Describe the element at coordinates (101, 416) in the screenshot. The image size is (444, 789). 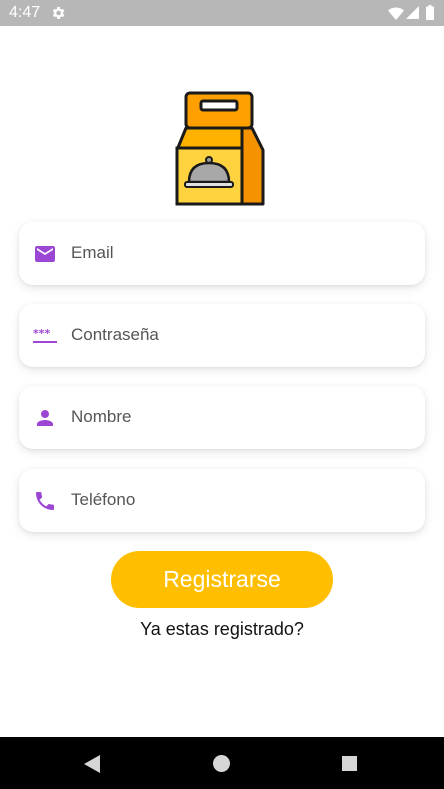
I see `name-placeholder: Nombre` at that location.